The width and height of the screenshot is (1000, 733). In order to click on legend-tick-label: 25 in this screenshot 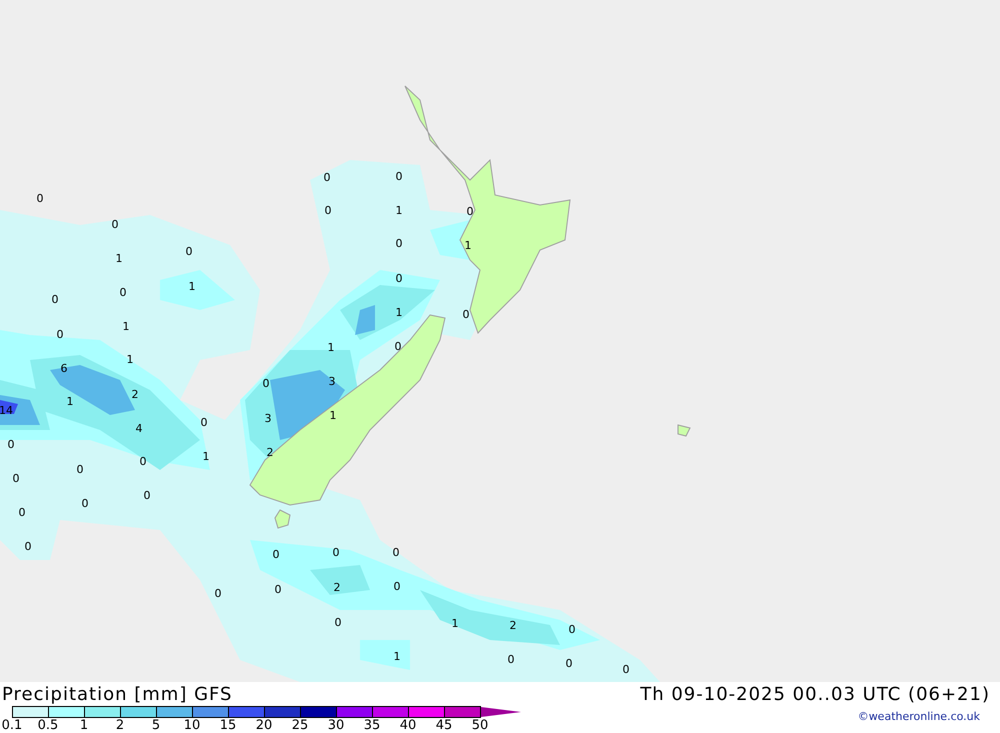, I will do `click(300, 725)`.